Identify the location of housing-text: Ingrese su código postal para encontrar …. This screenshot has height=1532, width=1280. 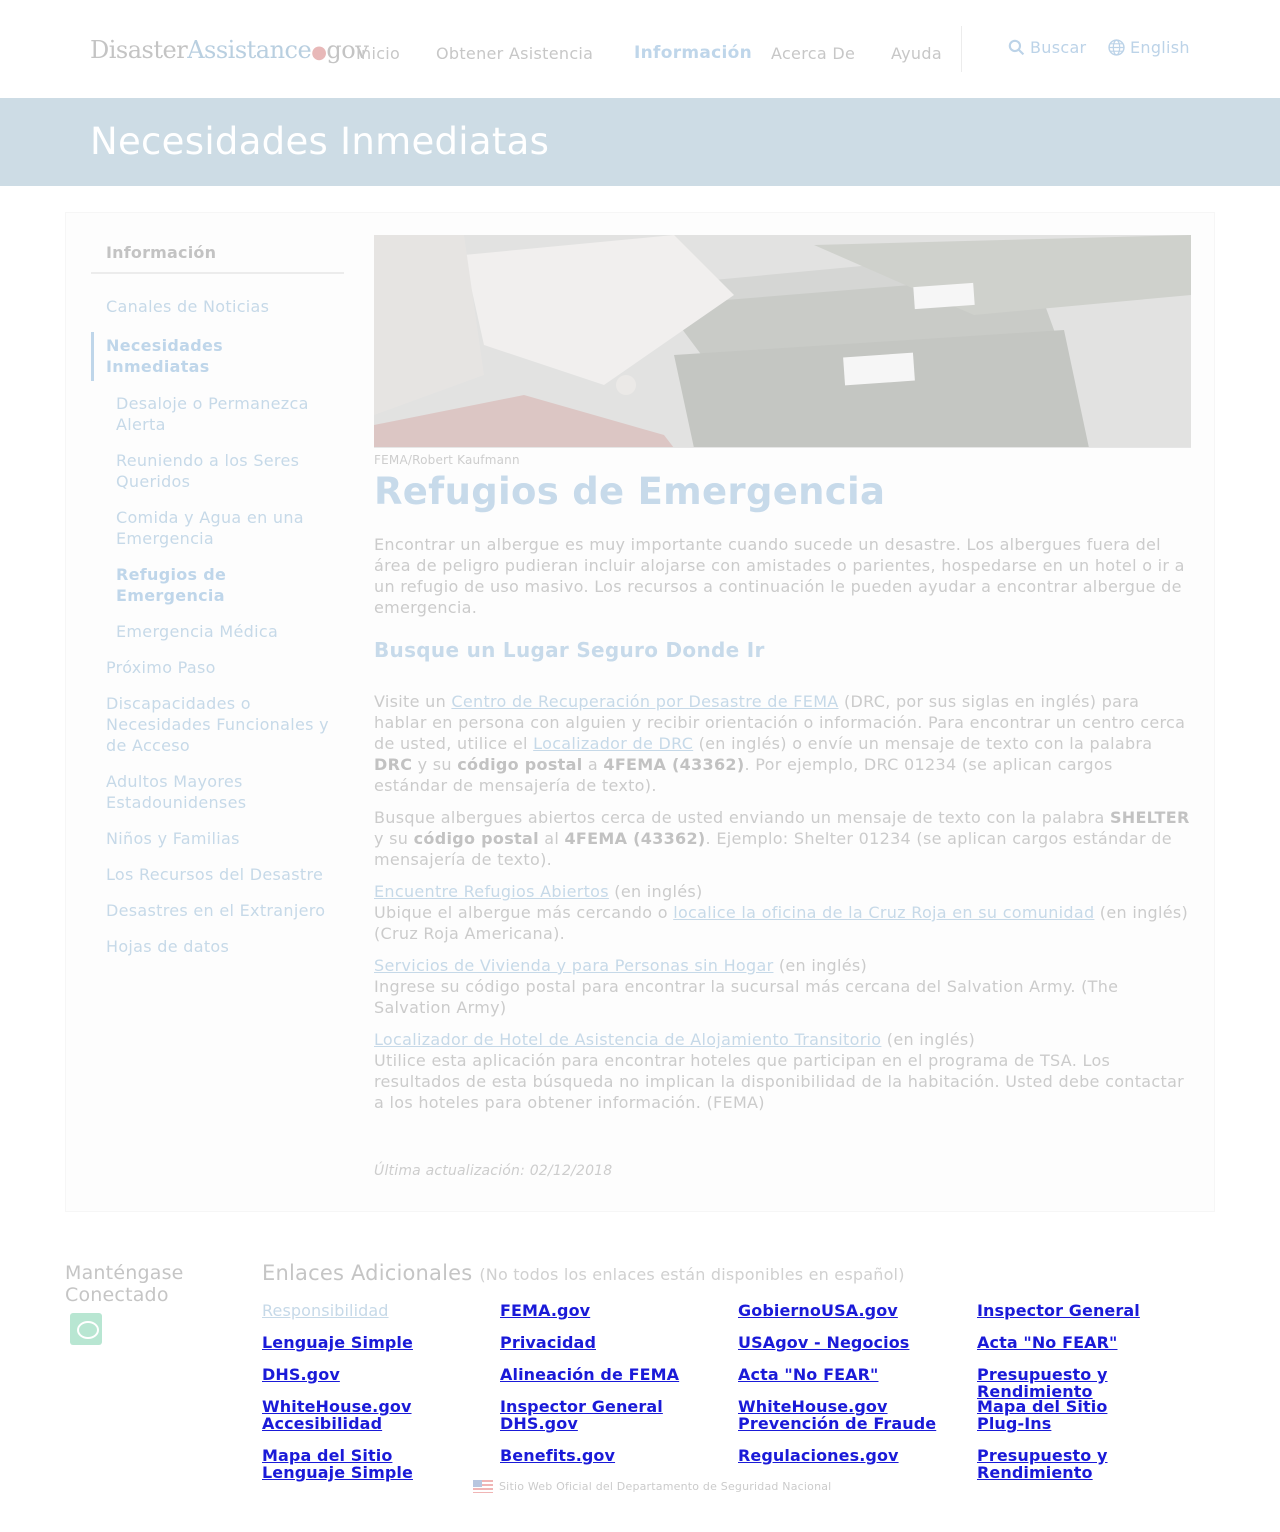
(746, 997).